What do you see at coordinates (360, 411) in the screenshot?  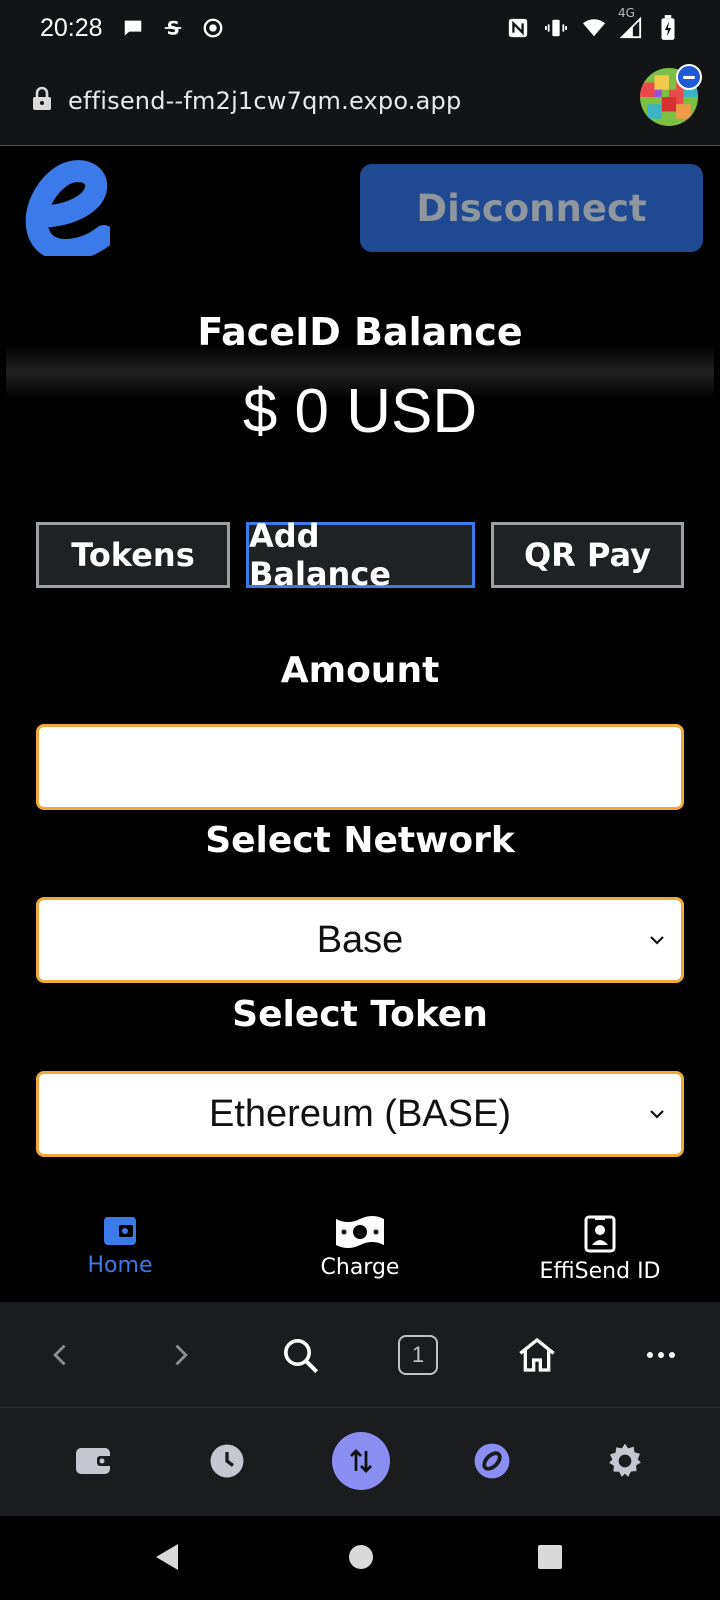 I see `balance-value: $ 0 USD` at bounding box center [360, 411].